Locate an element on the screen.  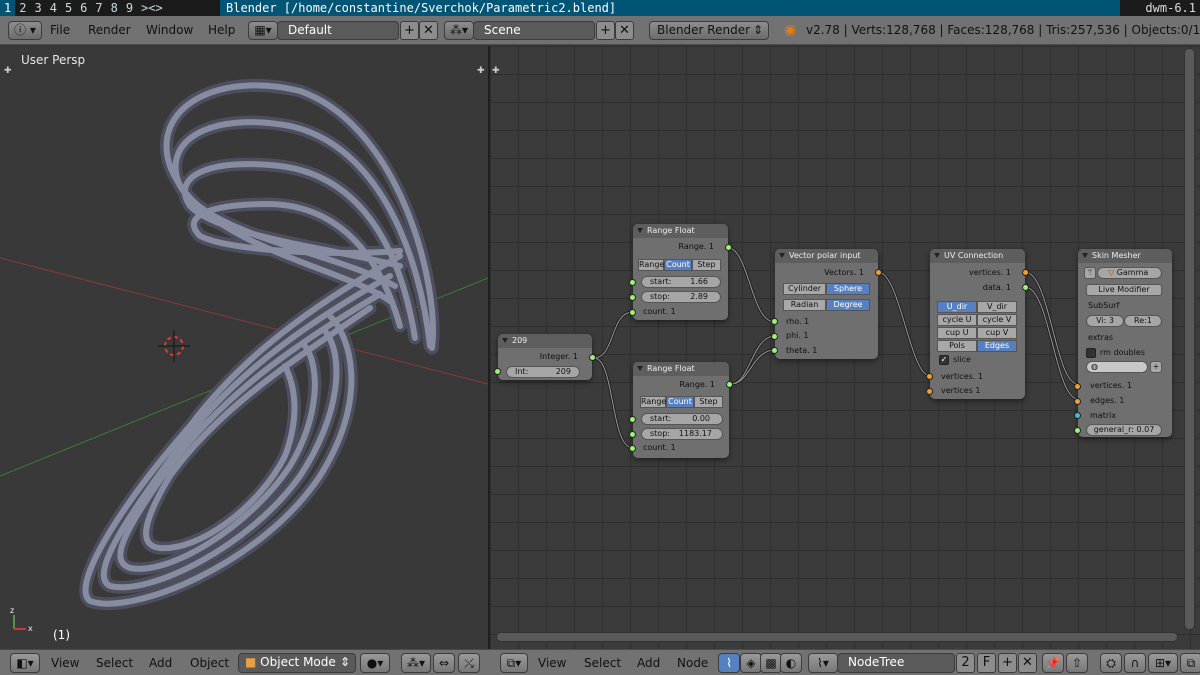
users-count: 2 is located at coordinates (965, 663).